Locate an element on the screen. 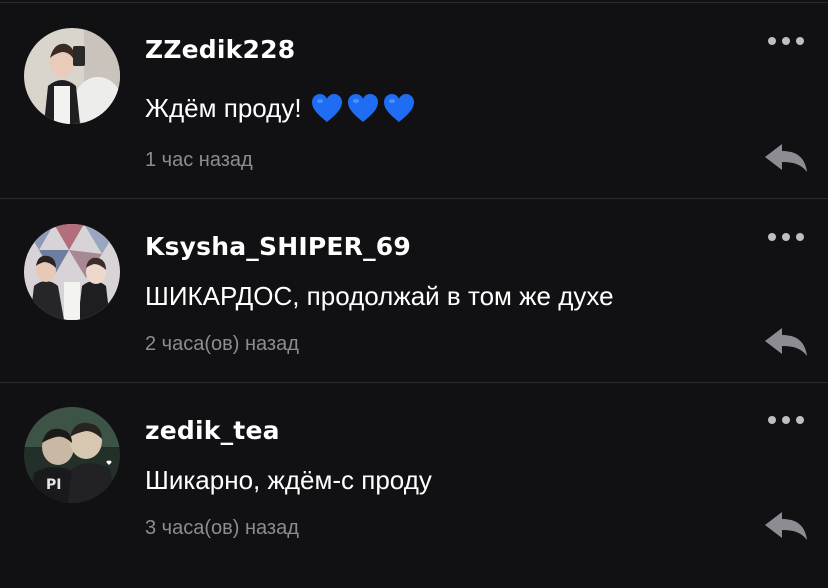 Image resolution: width=828 pixels, height=588 pixels. comment-username: zedik_tea is located at coordinates (212, 430).